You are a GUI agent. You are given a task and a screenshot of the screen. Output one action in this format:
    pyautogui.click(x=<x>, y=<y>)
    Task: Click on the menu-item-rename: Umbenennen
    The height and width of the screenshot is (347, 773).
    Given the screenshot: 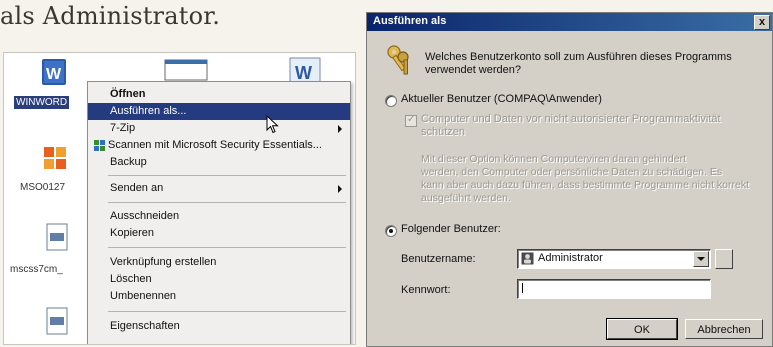 What is the action you would take?
    pyautogui.click(x=219, y=296)
    